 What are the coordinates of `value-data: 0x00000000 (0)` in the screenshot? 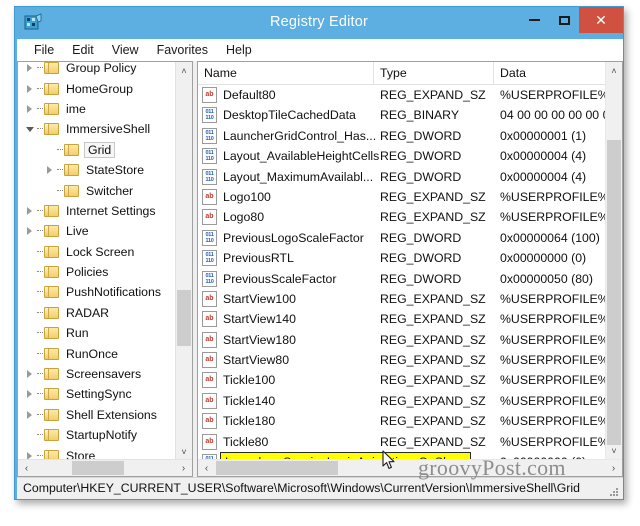 It's located at (543, 258).